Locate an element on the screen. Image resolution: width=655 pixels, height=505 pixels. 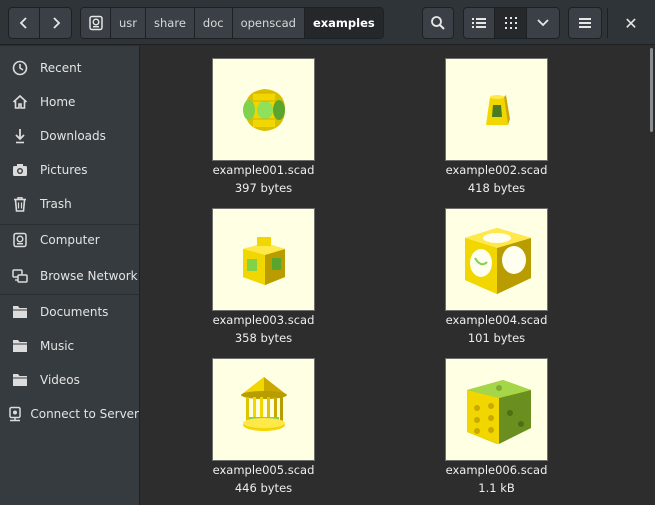
breadcrumb-usr: usr is located at coordinates (129, 23).